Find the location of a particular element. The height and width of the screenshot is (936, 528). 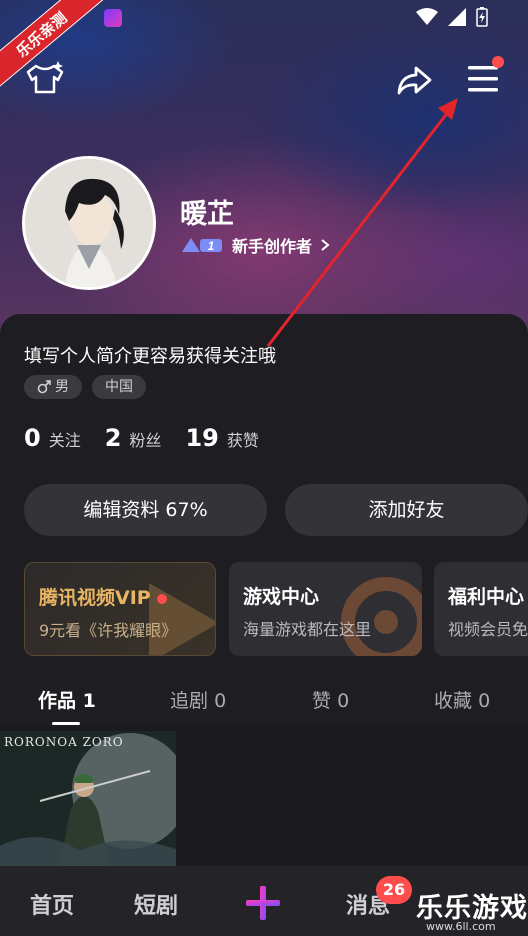

battery-icon is located at coordinates (482, 17).